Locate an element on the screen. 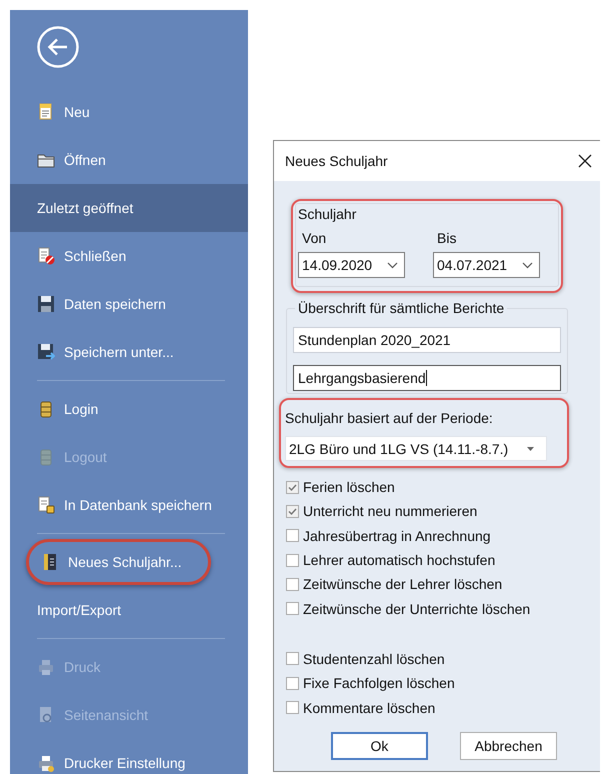  group-label: Überschrift für sämtliche Berichte is located at coordinates (401, 308).